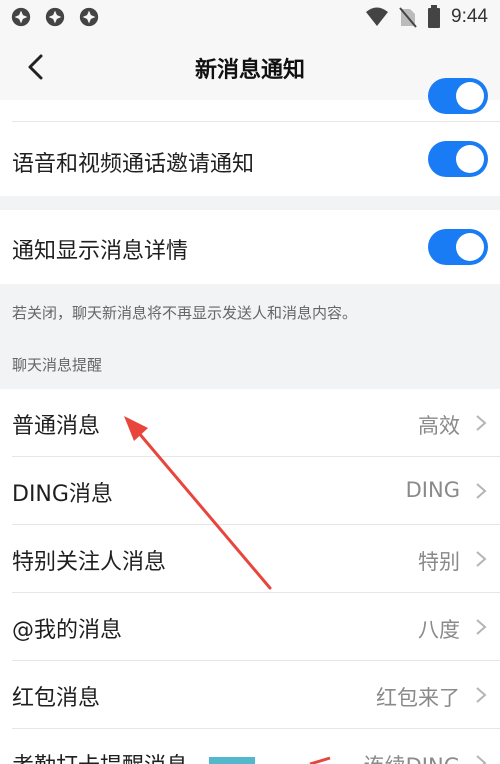  I want to click on nav-bar: 新消息通知, so click(250, 67).